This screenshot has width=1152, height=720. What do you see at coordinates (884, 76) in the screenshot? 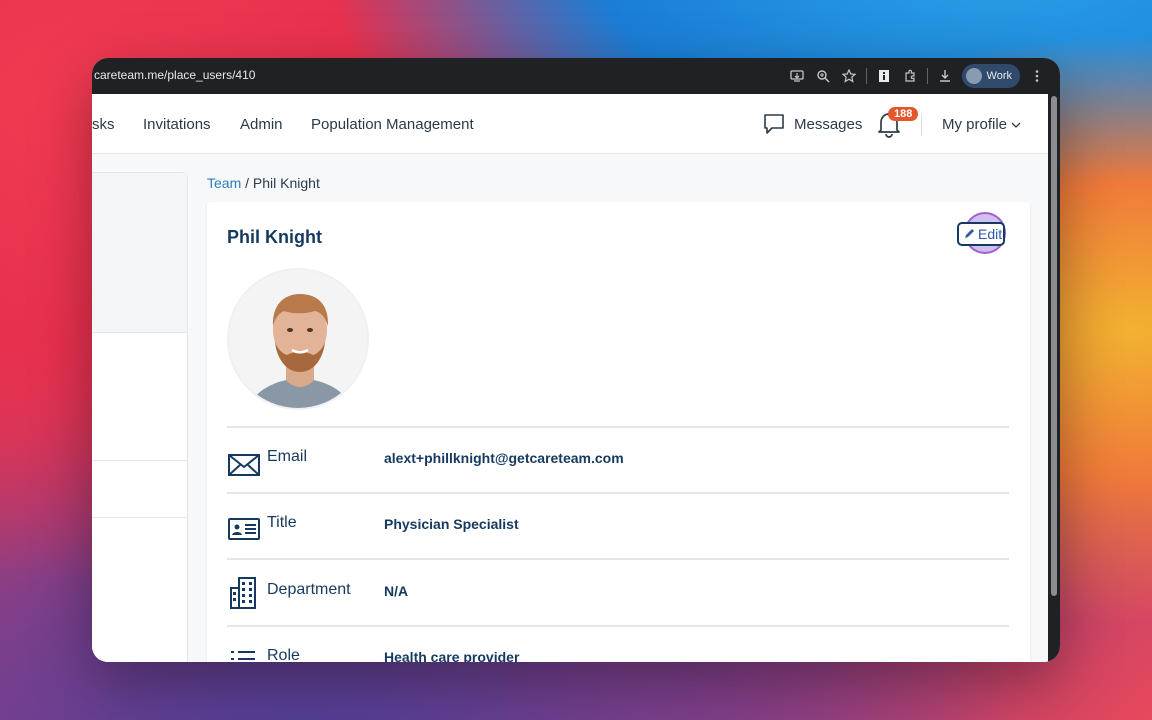
I see `extension-icon` at bounding box center [884, 76].